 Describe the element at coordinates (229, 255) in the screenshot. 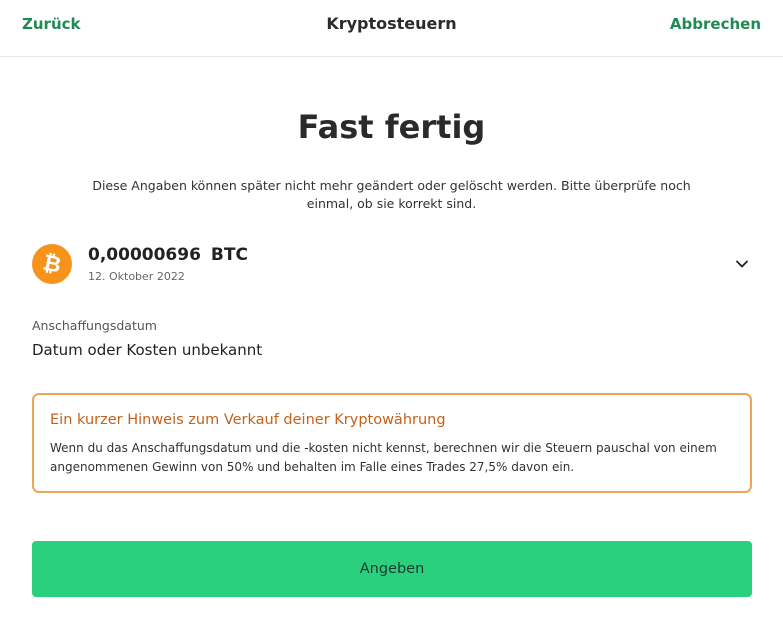

I see `amount-symbol: BTC` at that location.